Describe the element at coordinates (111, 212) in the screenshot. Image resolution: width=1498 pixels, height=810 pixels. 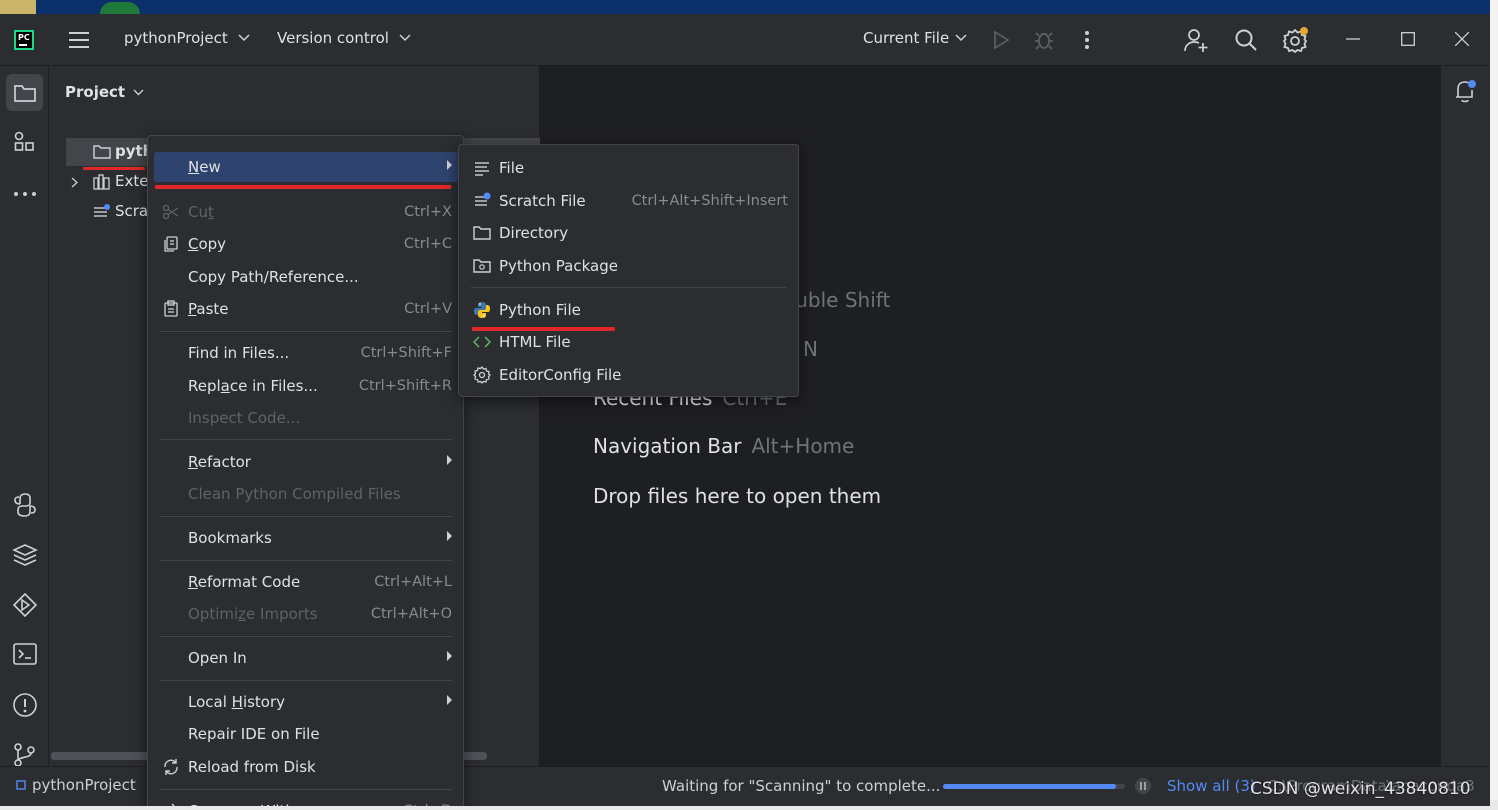
I see `tree-row-scratches: Scra` at that location.